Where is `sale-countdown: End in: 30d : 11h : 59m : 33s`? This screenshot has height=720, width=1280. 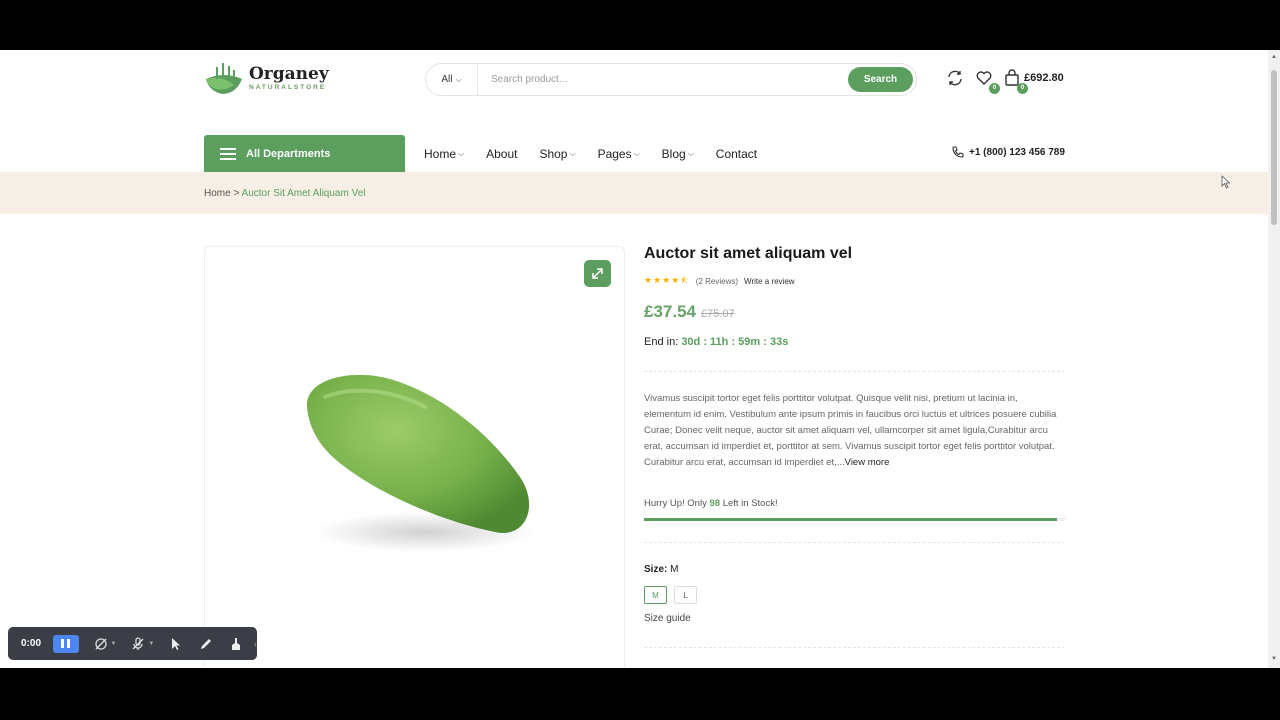
sale-countdown: End in: 30d : 11h : 59m : 33s is located at coordinates (716, 342).